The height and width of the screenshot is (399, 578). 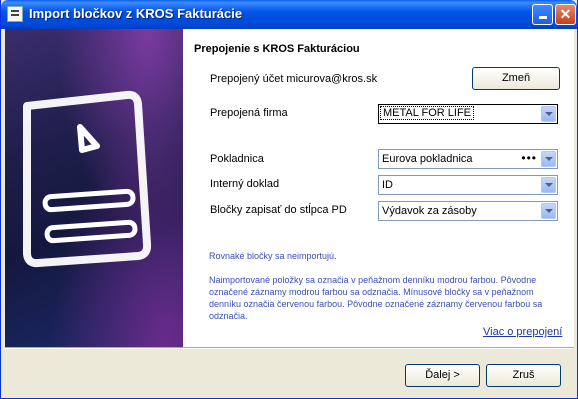 What do you see at coordinates (542, 14) in the screenshot?
I see `minimize-button` at bounding box center [542, 14].